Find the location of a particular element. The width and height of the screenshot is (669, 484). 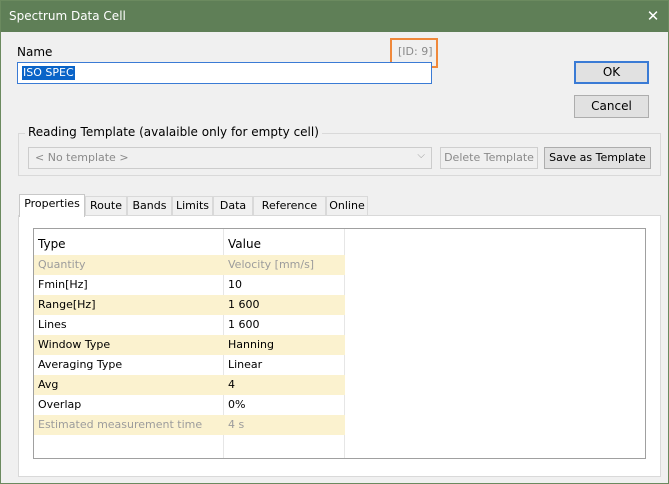

row-value-cell: 4 is located at coordinates (231, 384).